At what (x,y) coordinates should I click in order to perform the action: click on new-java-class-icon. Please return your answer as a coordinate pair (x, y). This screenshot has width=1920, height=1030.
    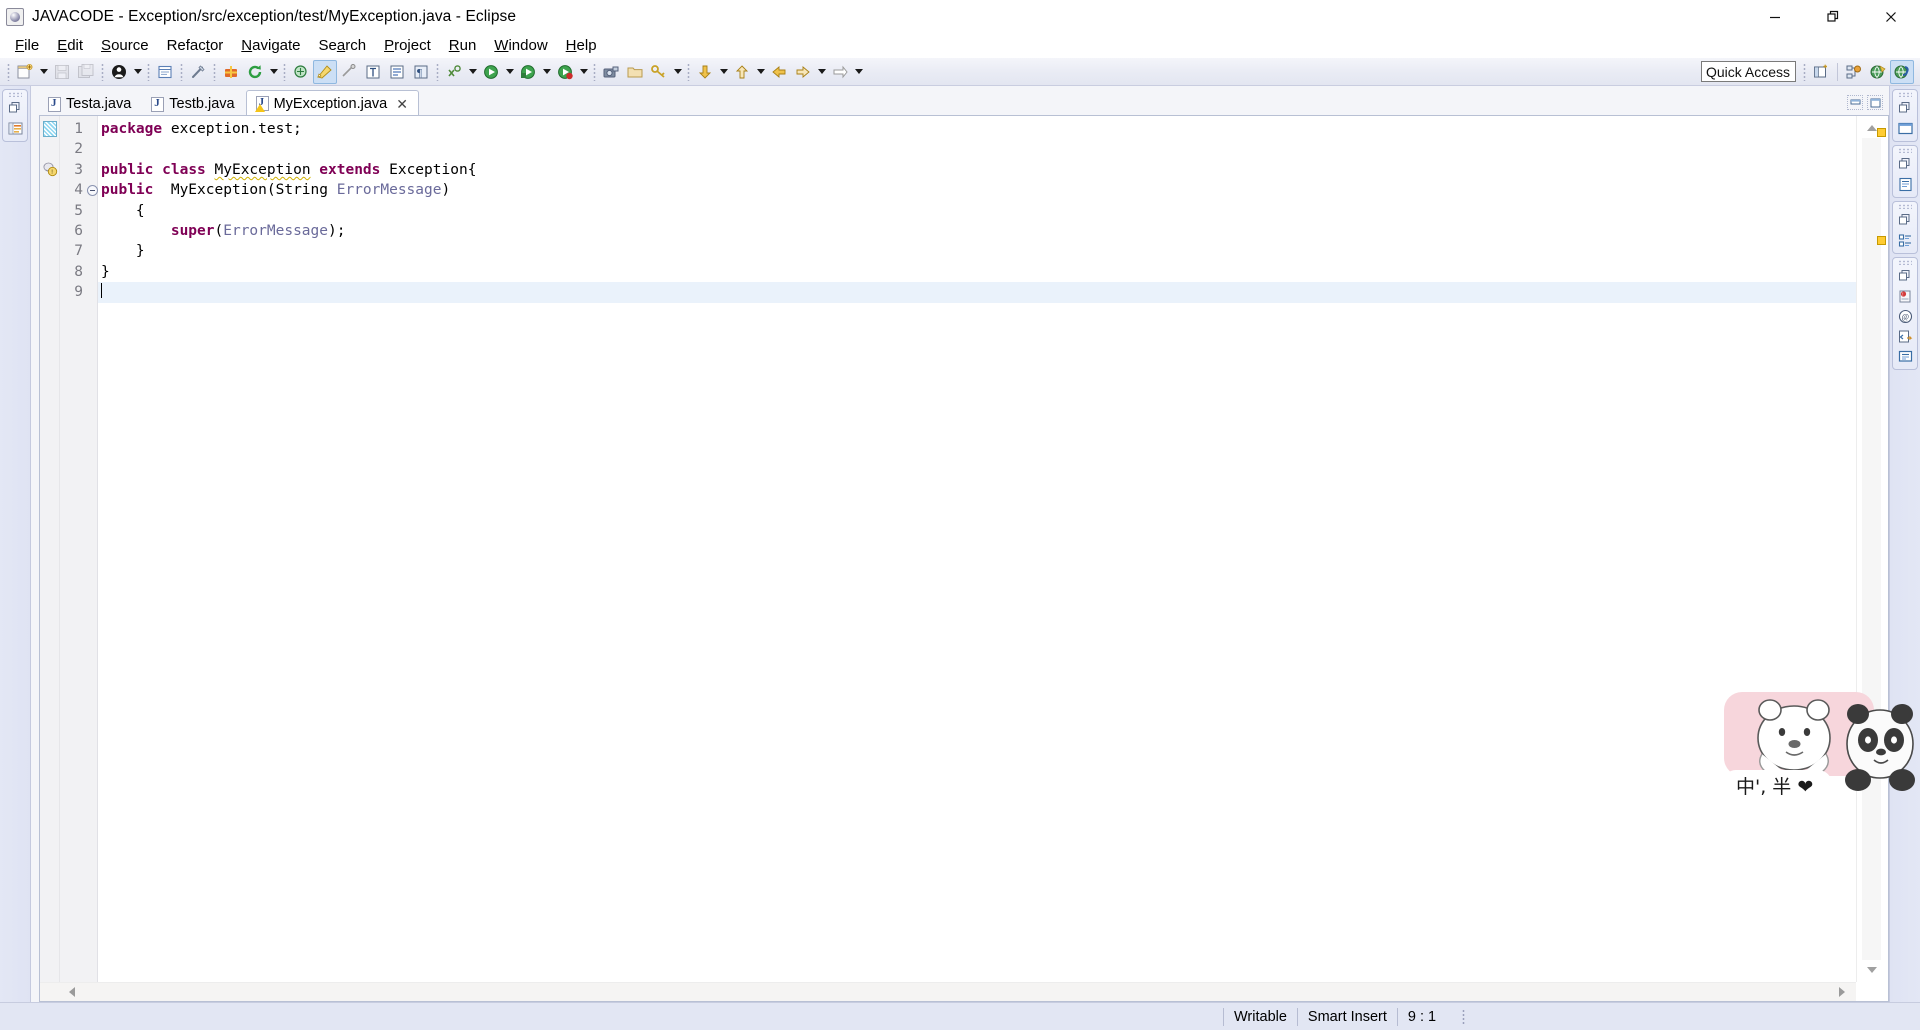
    Looking at the image, I should click on (165, 72).